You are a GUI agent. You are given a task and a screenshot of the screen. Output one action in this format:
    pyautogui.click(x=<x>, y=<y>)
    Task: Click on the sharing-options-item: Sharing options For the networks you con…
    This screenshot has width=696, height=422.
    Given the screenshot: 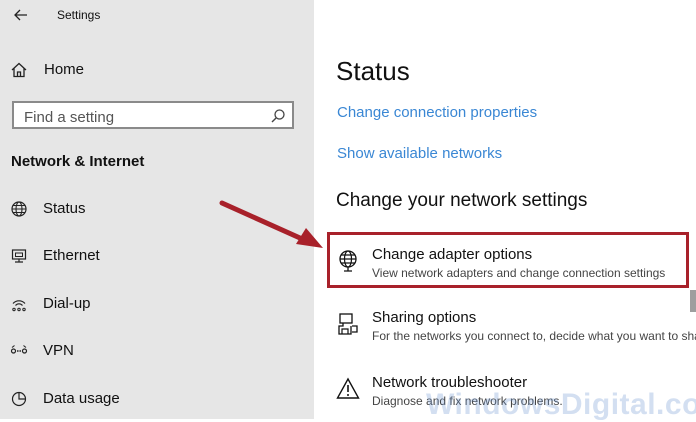 What is the action you would take?
    pyautogui.click(x=516, y=330)
    